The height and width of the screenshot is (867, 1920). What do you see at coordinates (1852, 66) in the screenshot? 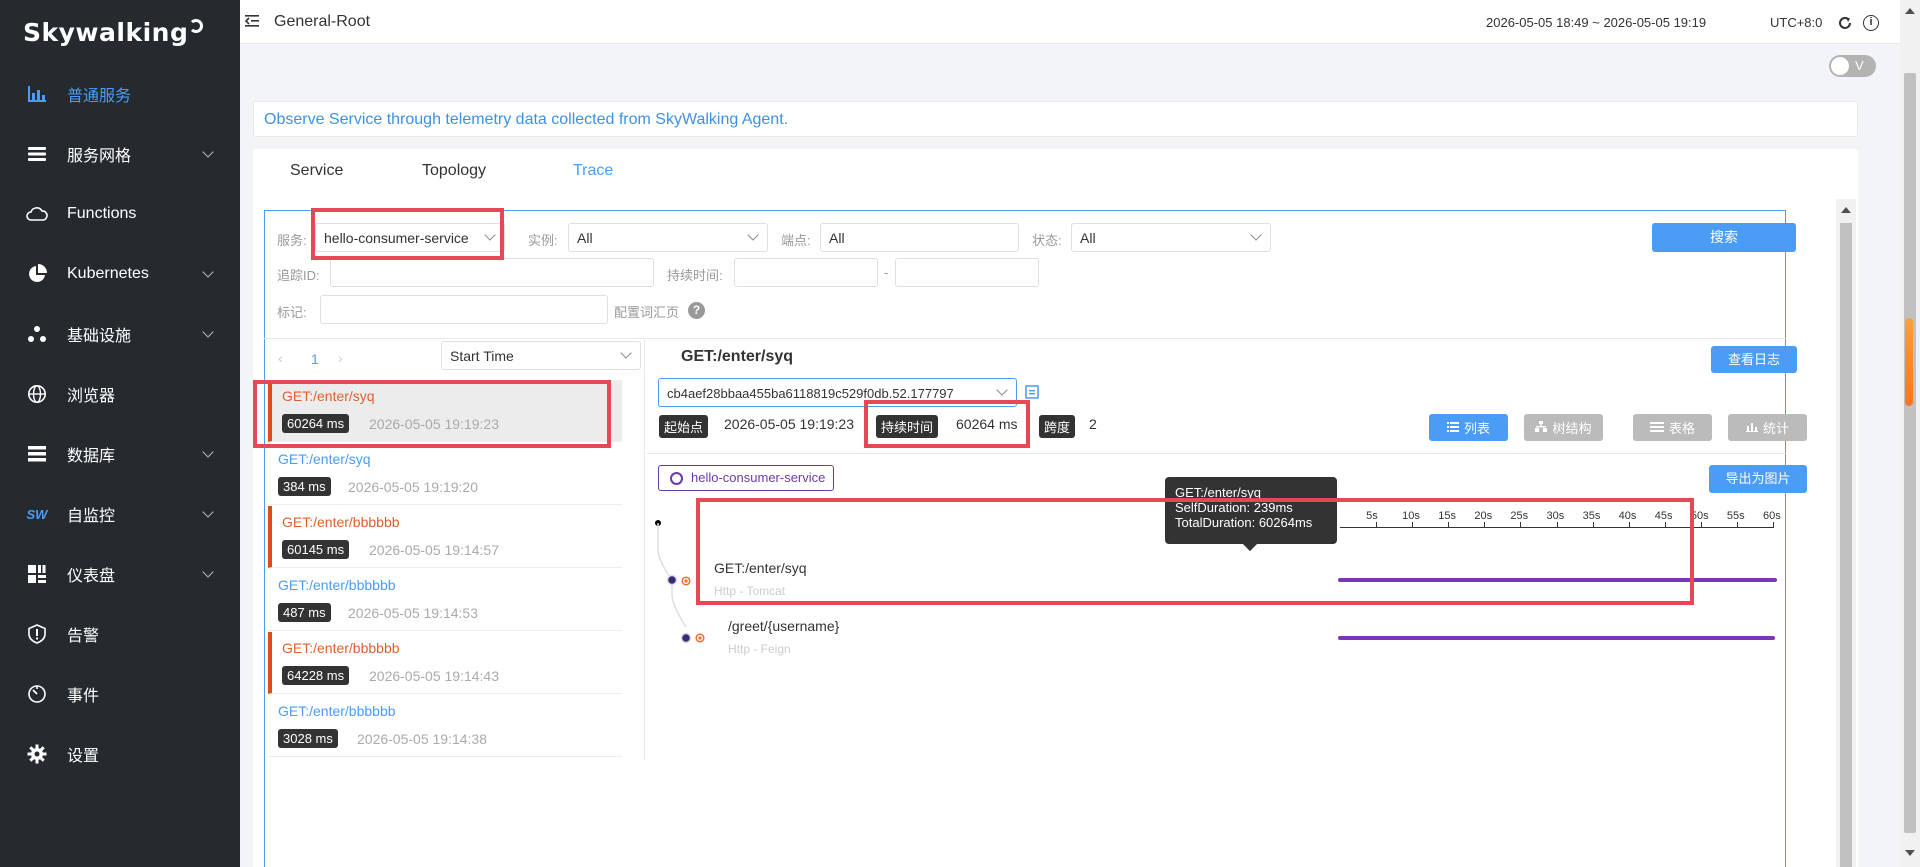
I see `view-toggle: V` at bounding box center [1852, 66].